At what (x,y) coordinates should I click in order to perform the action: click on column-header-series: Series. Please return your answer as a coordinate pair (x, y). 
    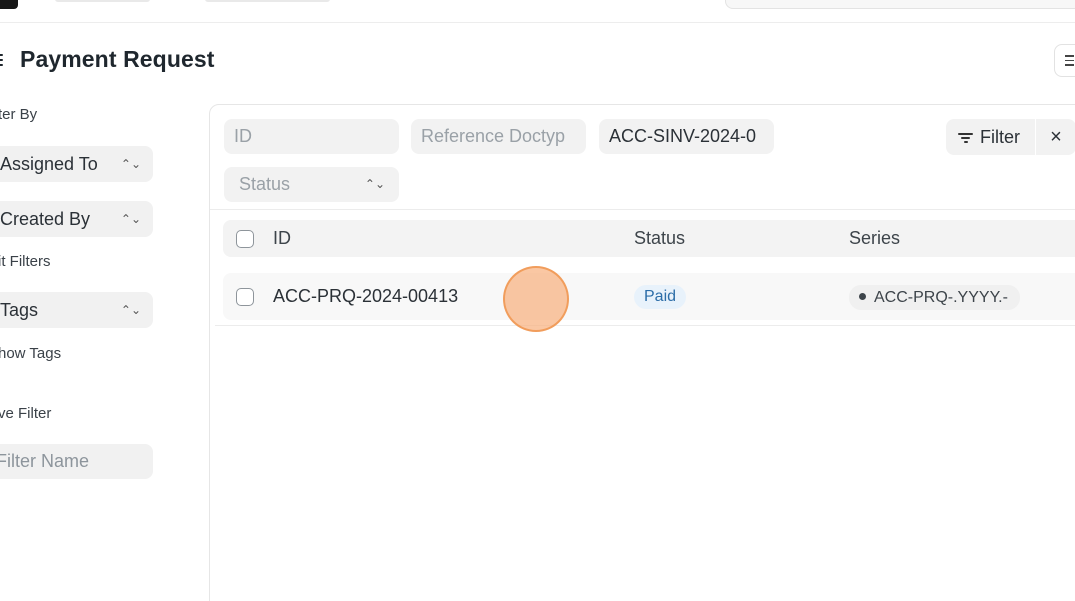
    Looking at the image, I should click on (874, 238).